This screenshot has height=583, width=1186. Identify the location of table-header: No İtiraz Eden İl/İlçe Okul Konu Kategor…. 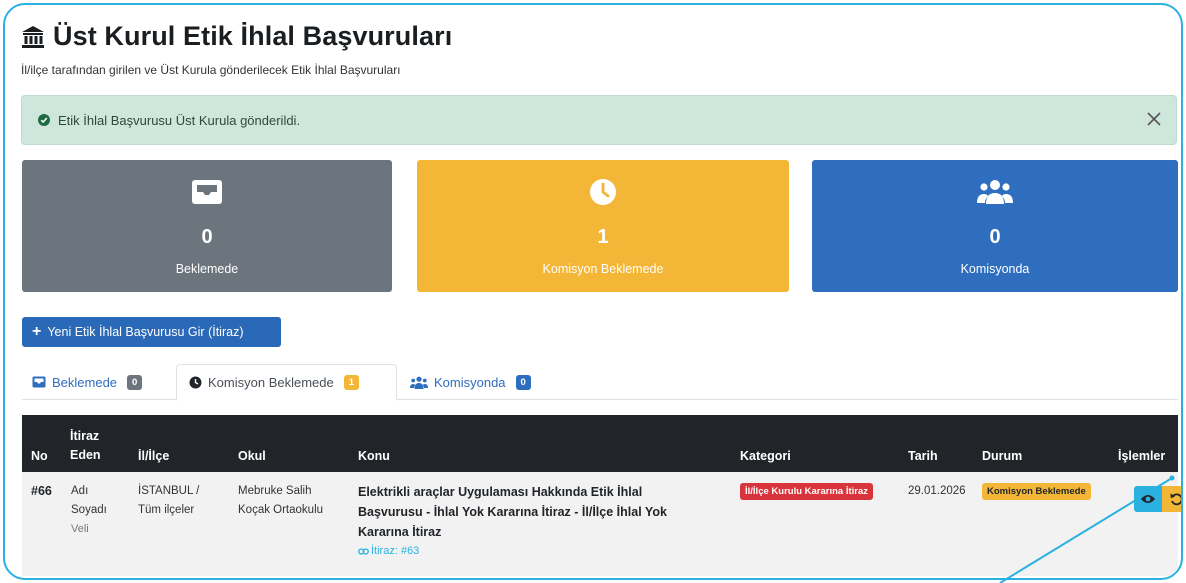
(600, 443).